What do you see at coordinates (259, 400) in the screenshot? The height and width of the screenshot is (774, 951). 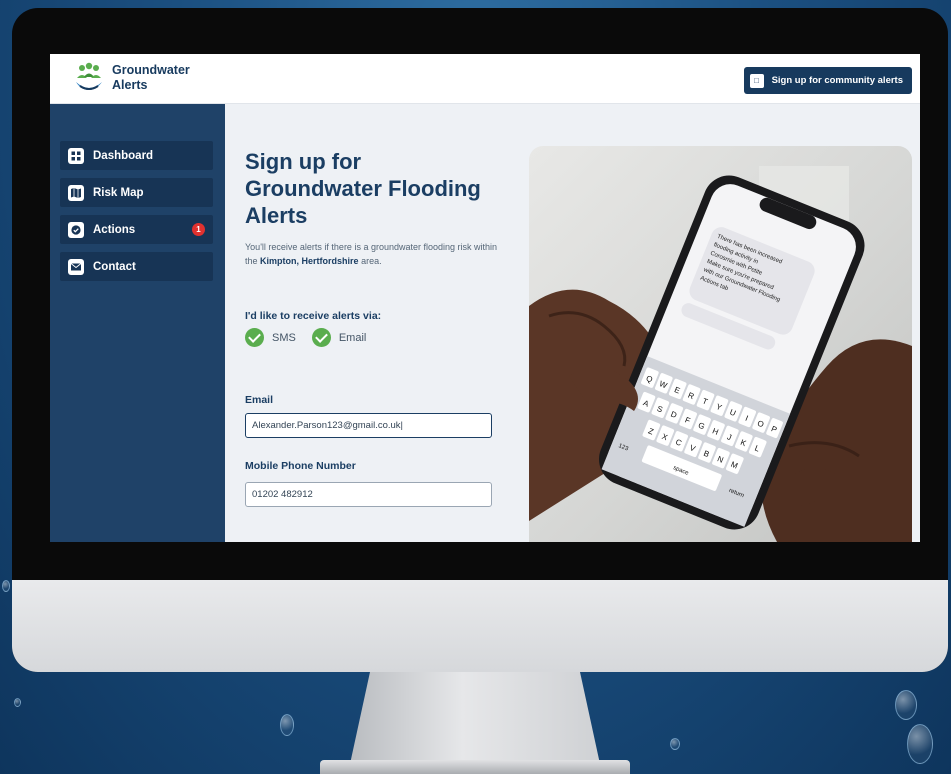 I see `email-label: Email` at bounding box center [259, 400].